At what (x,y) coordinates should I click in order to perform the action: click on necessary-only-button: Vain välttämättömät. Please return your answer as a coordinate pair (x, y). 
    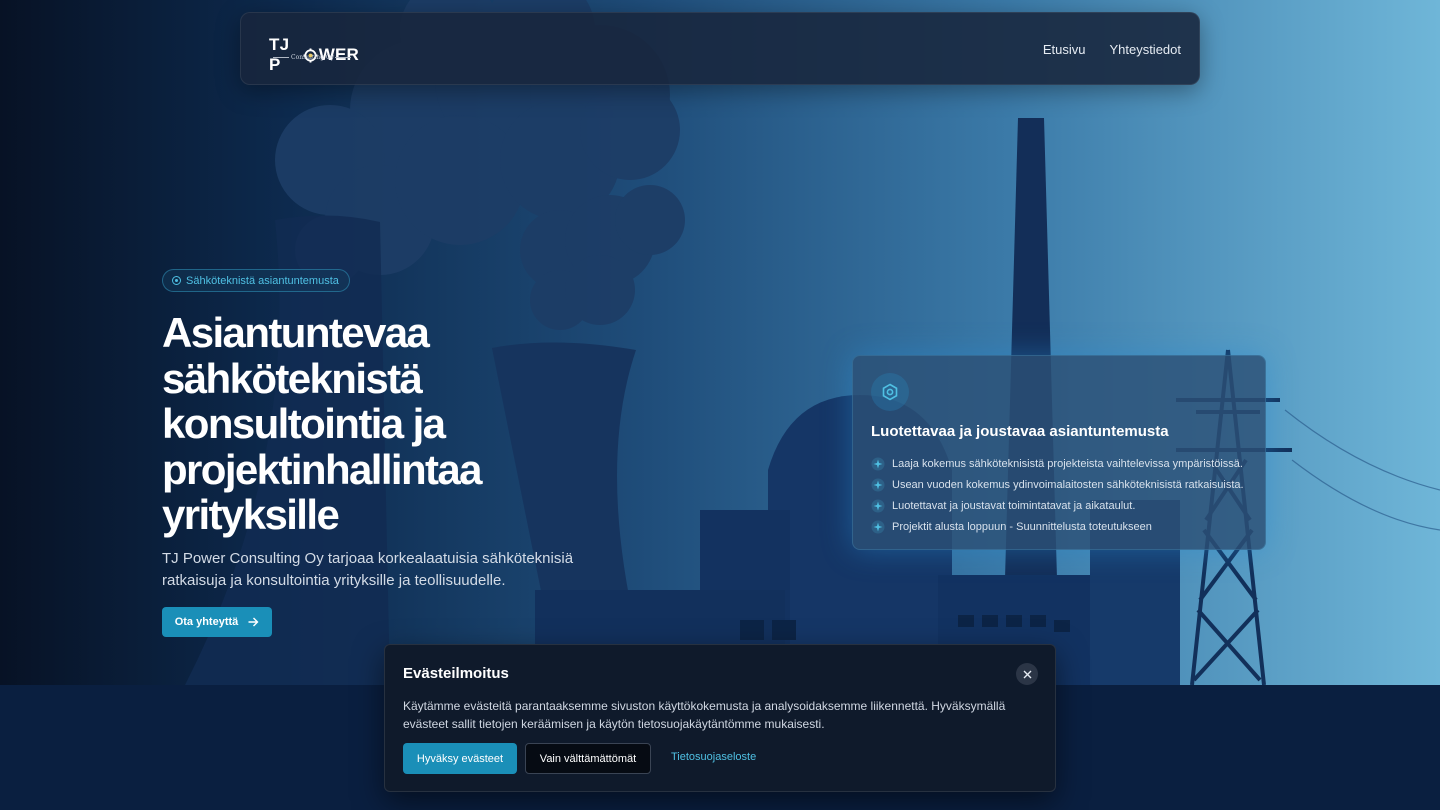
    Looking at the image, I should click on (588, 758).